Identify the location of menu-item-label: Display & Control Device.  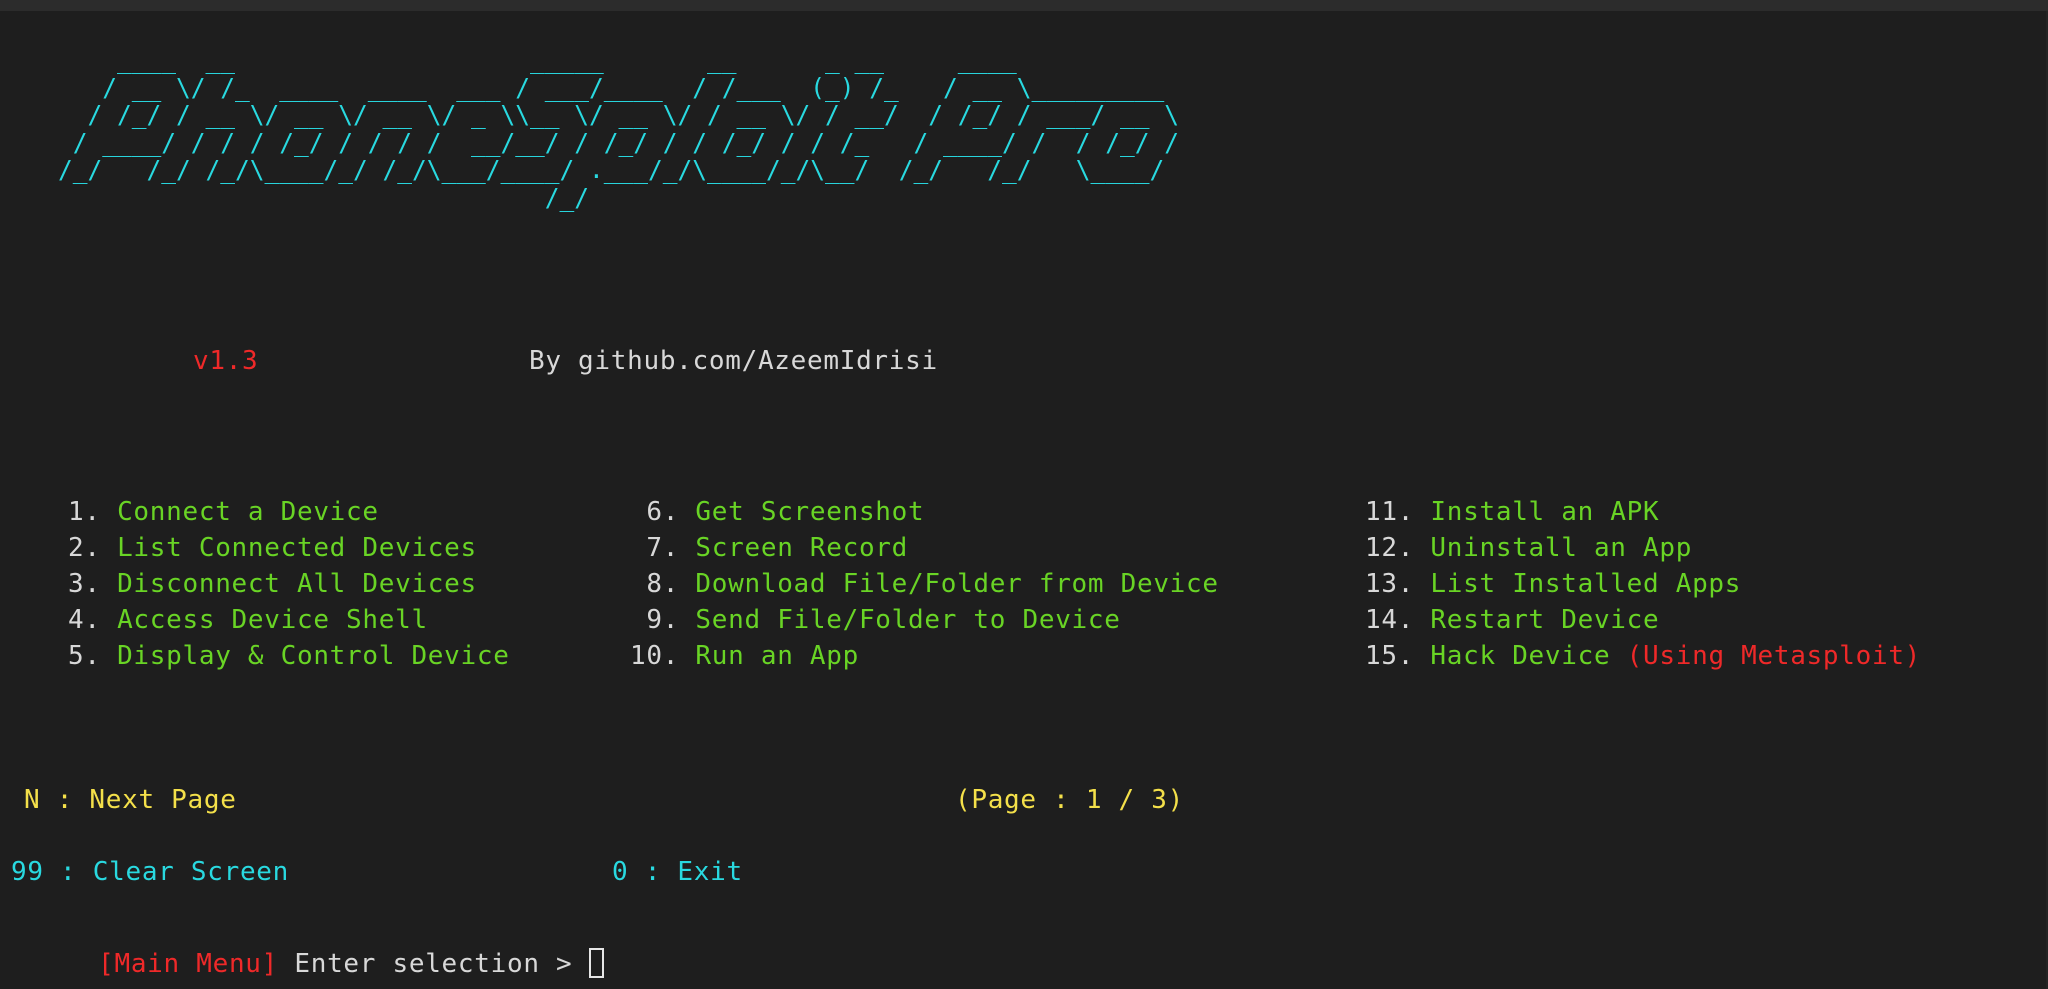
(313, 656).